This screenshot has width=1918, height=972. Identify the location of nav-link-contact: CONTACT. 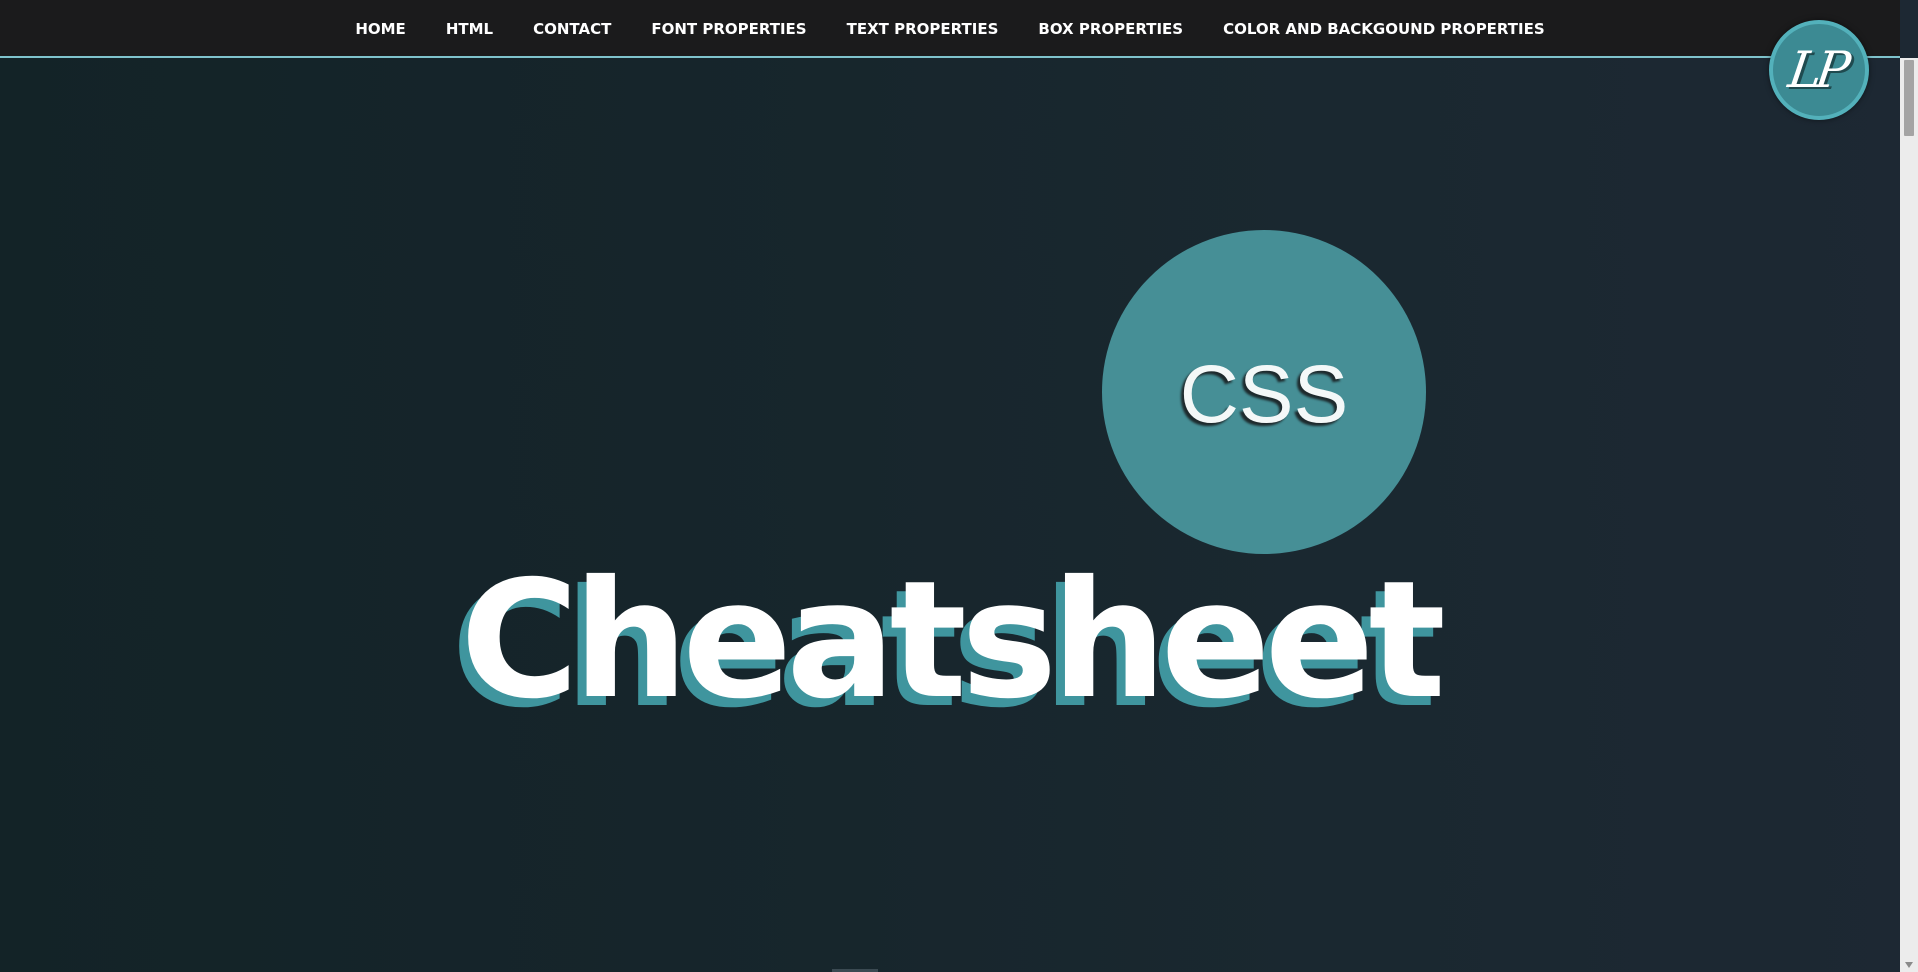
(572, 29).